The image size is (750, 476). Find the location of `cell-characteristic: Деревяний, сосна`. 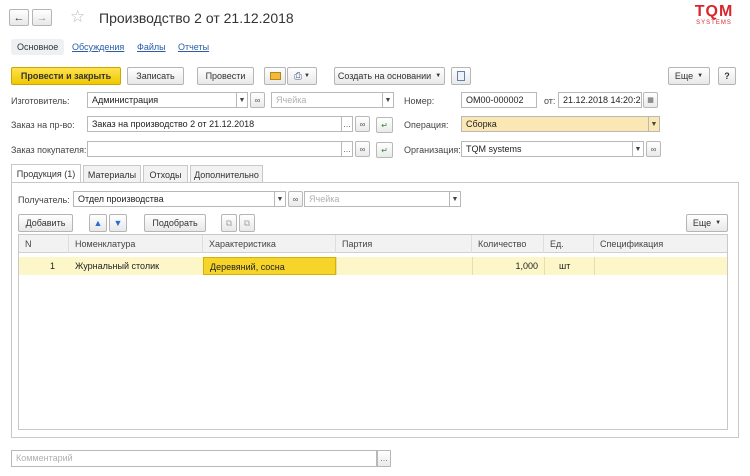

cell-characteristic: Деревяний, сосна is located at coordinates (269, 266).